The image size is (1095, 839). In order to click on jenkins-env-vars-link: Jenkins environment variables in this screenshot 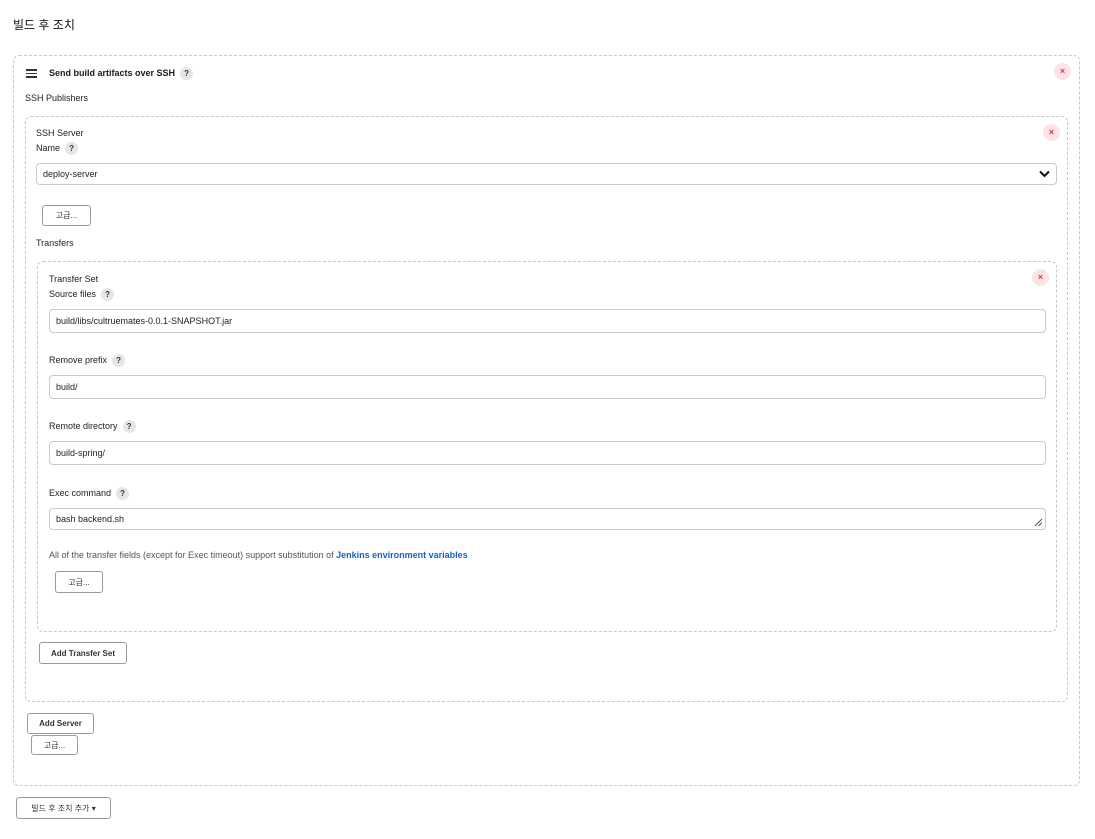, I will do `click(402, 555)`.